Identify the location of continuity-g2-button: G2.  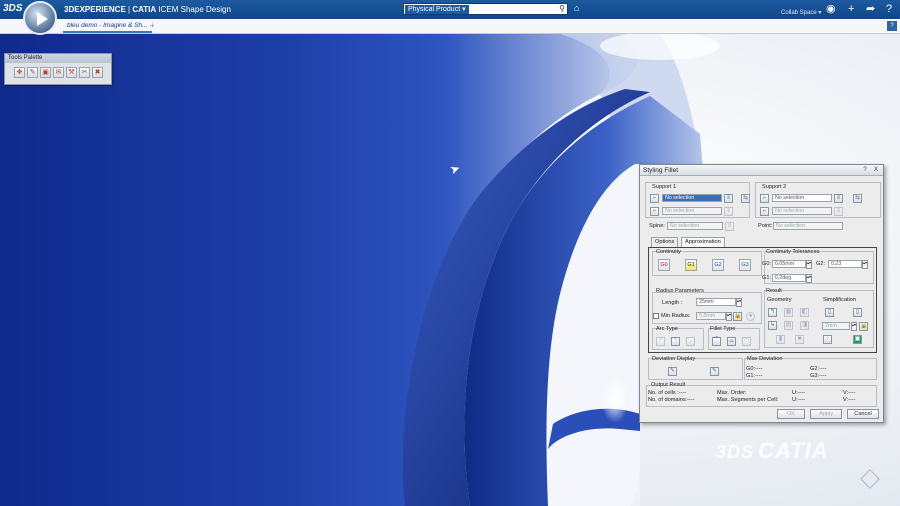
(718, 265).